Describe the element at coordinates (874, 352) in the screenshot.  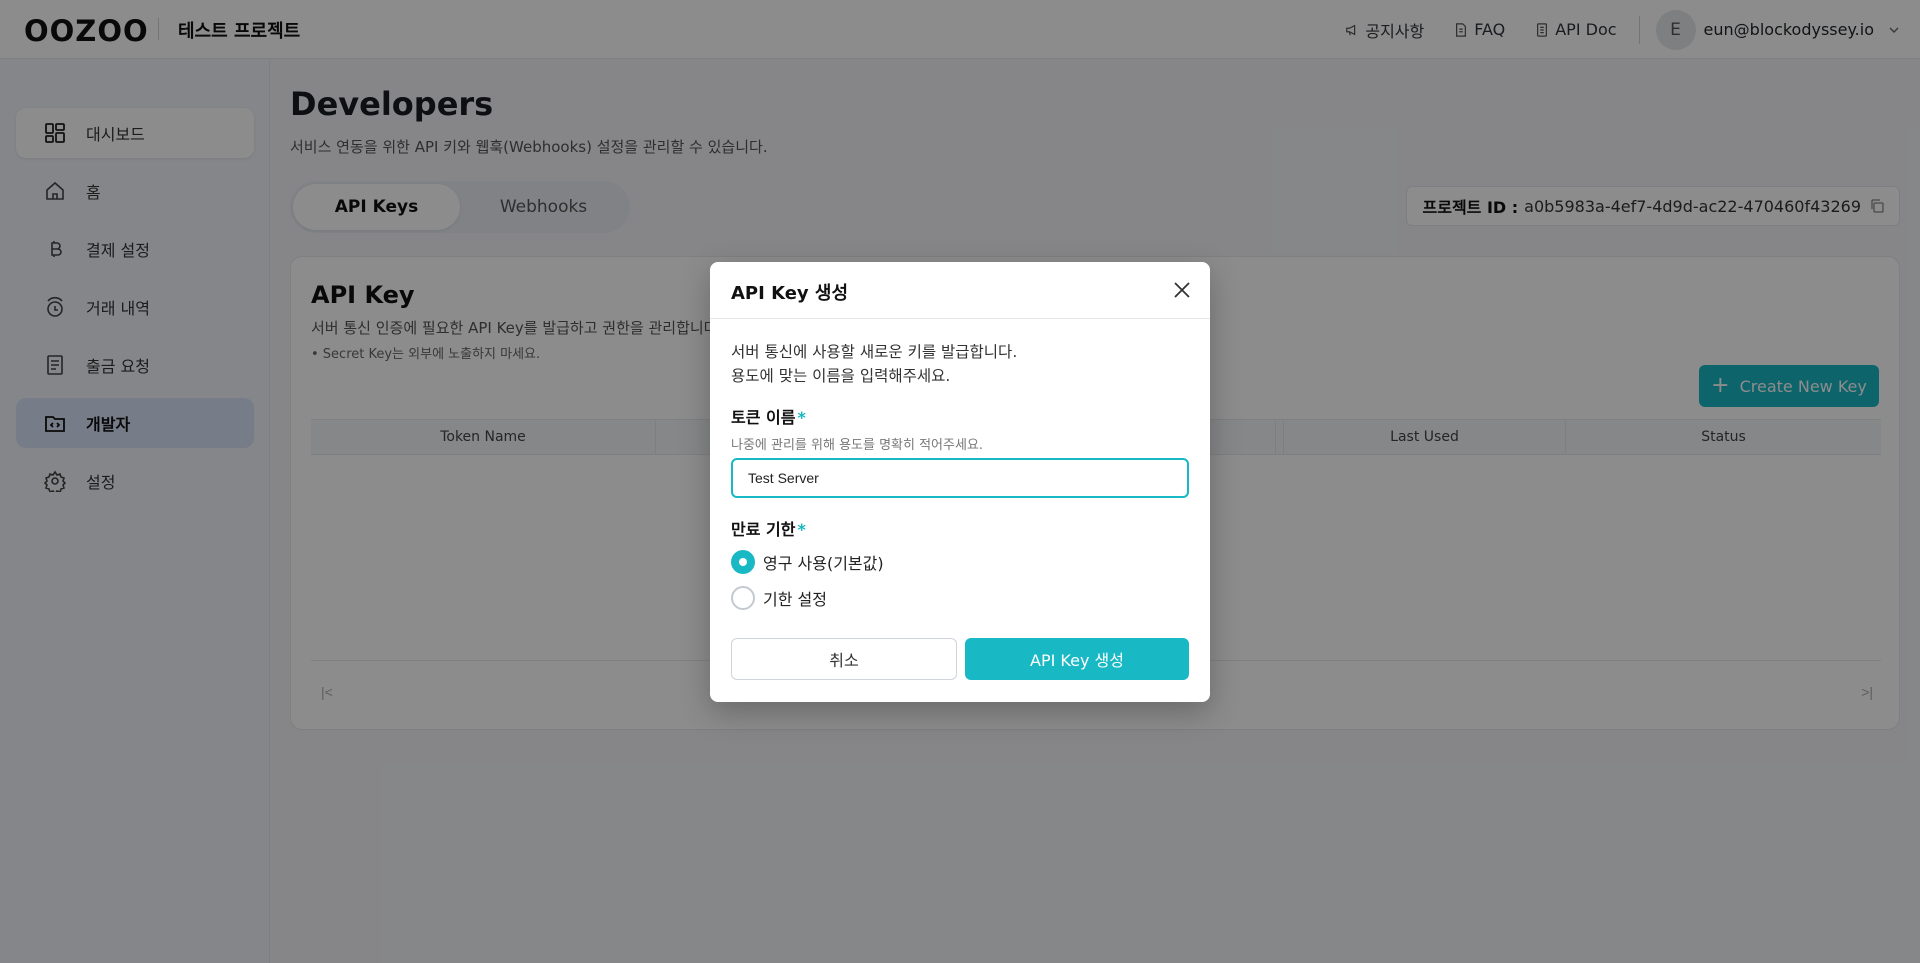
I see `modal-description-line1: 서버 통신에 사용할 새로운 키를 발급합니다.` at that location.